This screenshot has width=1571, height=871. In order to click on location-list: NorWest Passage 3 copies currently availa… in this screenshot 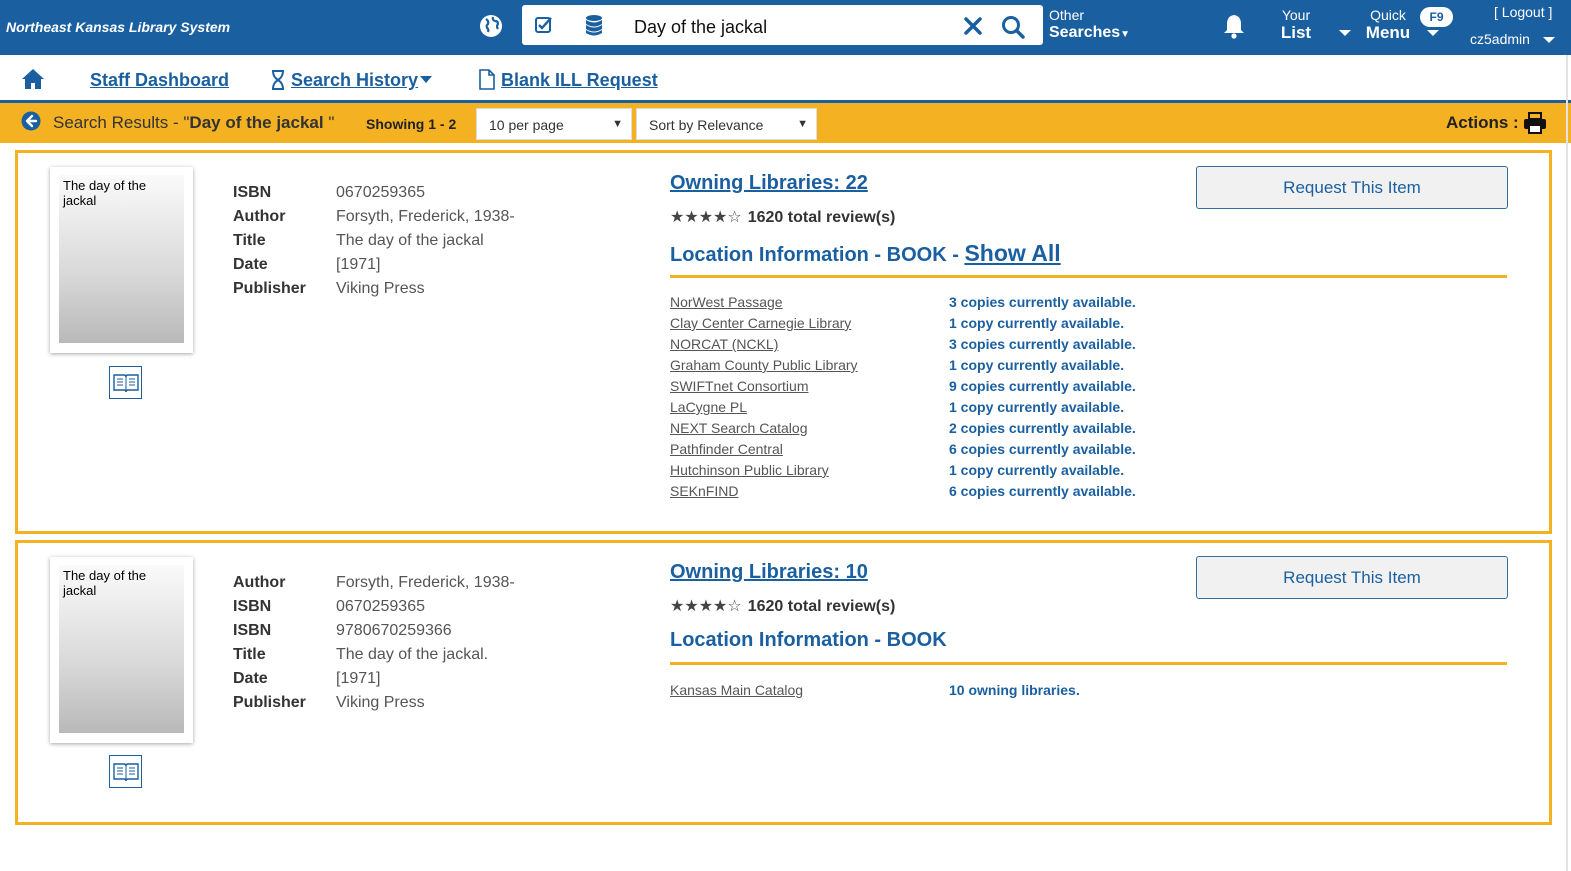, I will do `click(970, 397)`.